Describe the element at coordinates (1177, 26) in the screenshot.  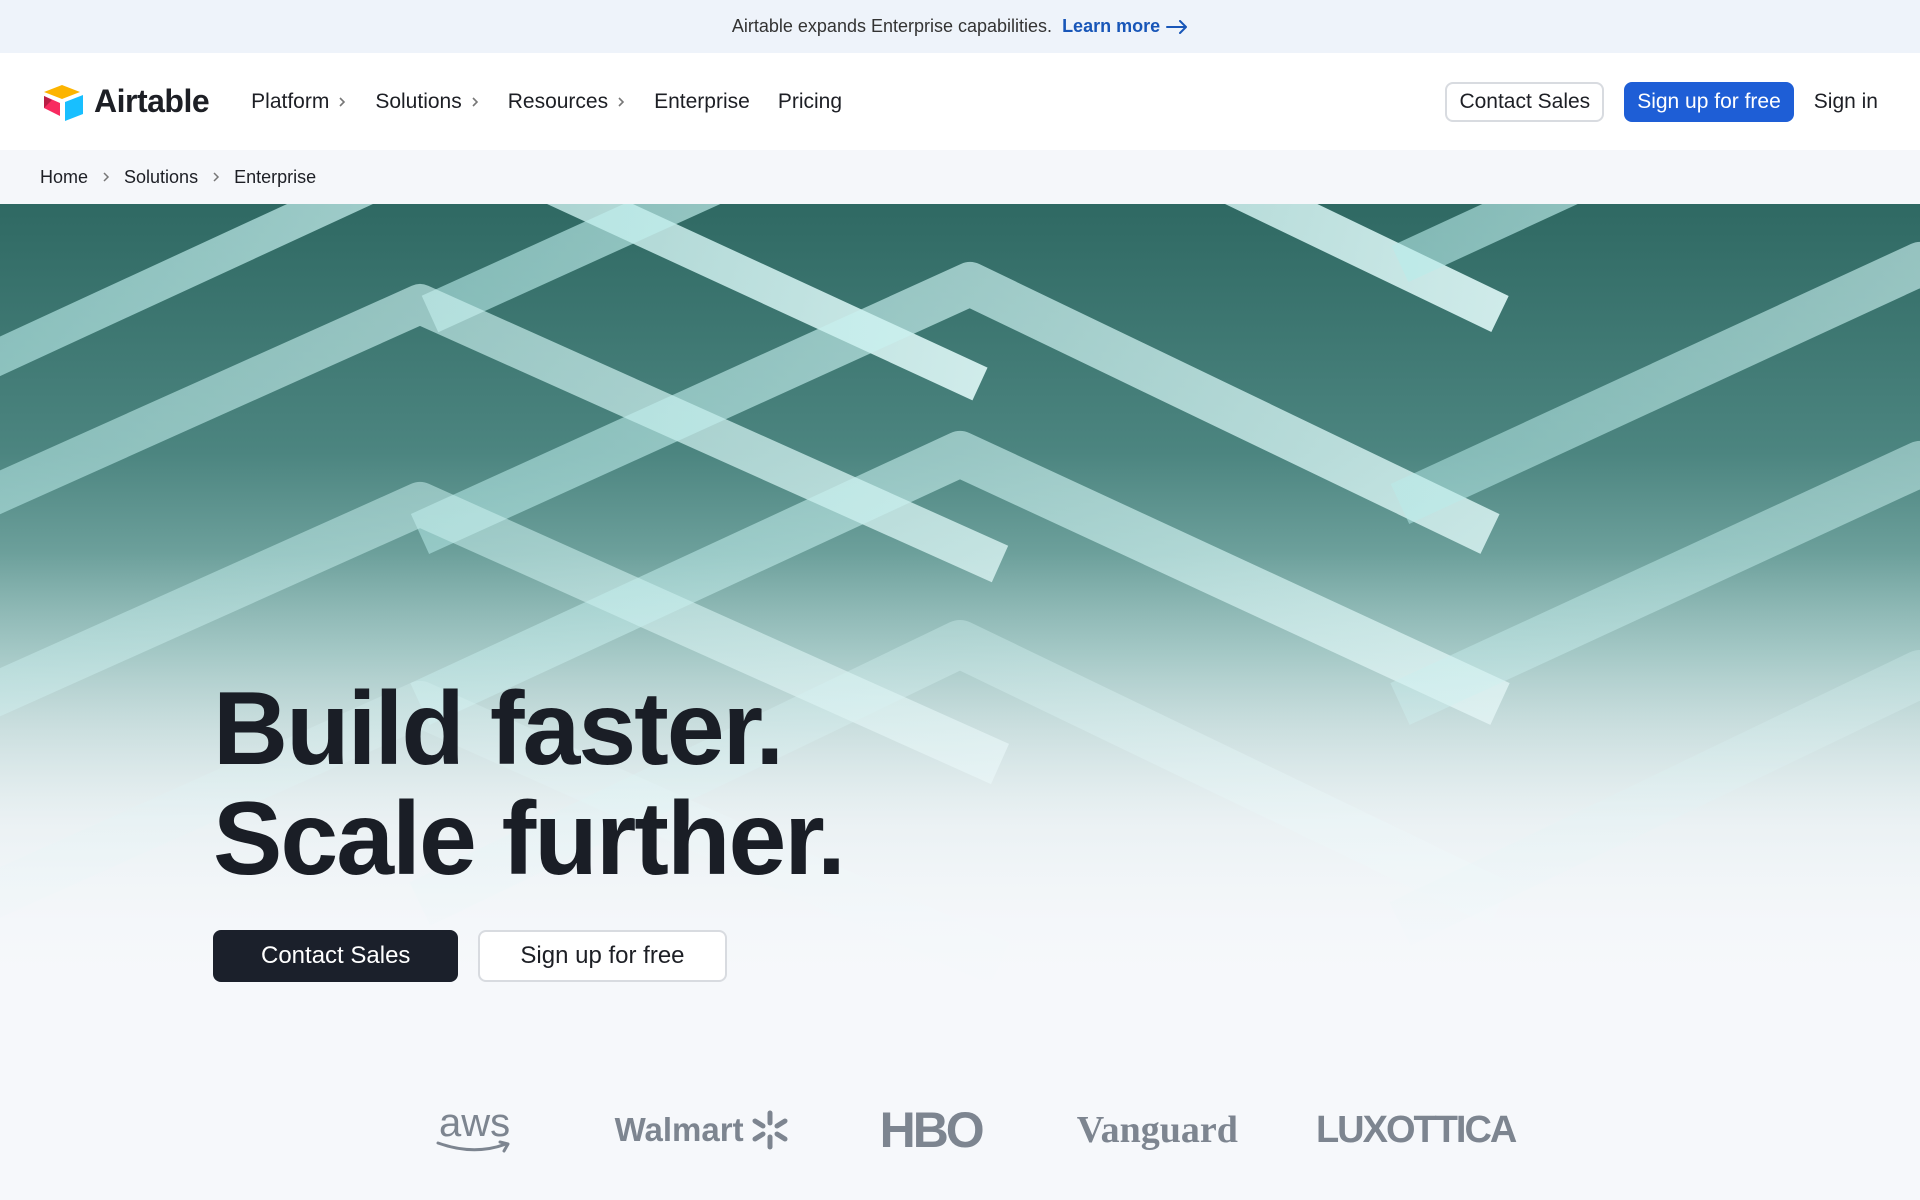
I see `arrow-right-icon` at that location.